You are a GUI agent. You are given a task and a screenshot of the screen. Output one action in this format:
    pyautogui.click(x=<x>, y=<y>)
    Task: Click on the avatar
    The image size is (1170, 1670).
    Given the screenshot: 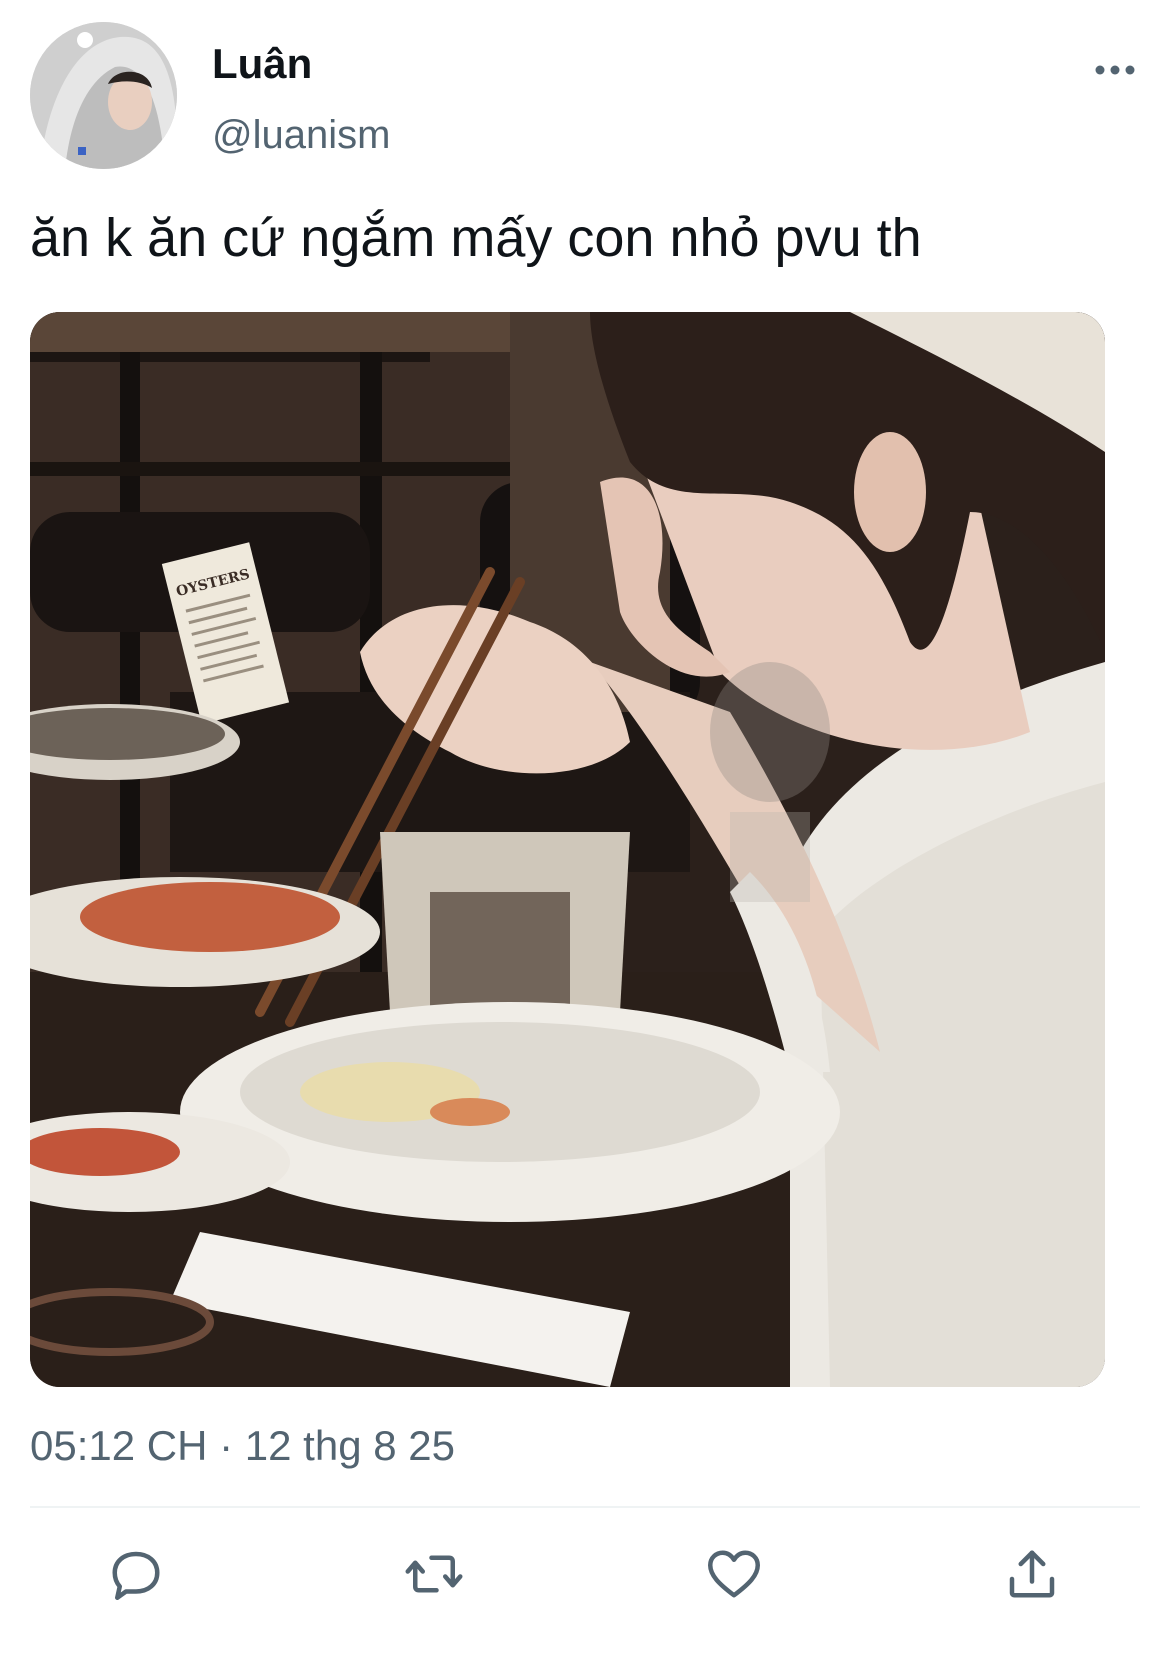 What is the action you would take?
    pyautogui.click(x=103, y=95)
    